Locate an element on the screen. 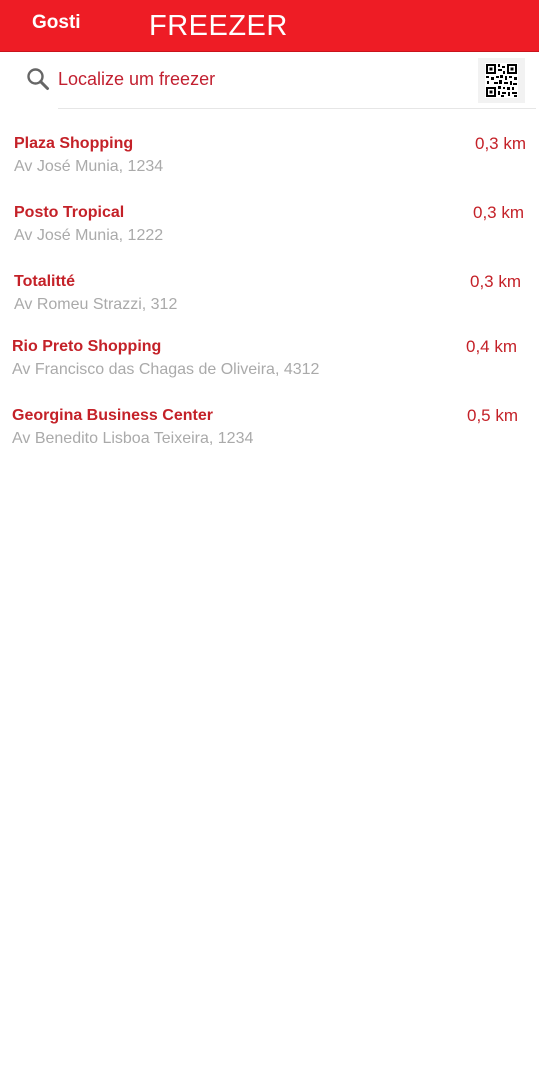  search-input is located at coordinates (258, 79).